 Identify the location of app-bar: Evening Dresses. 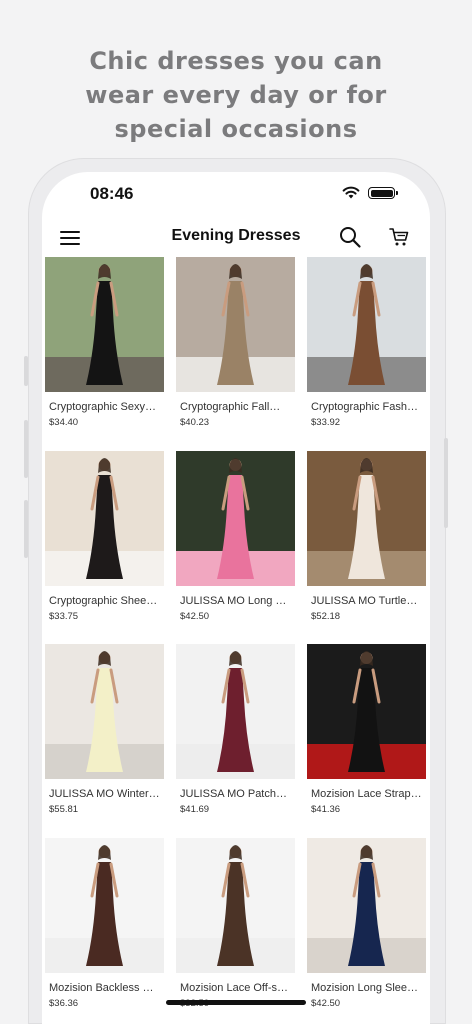
(236, 238).